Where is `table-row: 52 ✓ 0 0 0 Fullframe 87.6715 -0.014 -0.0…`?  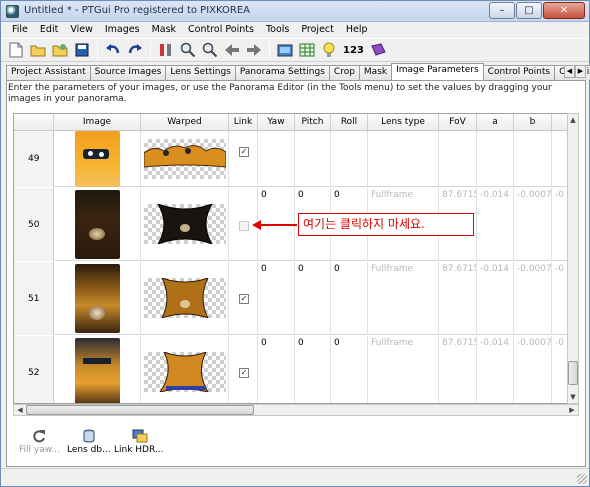
table-row: 52 ✓ 0 0 0 Fullframe 87.6715 -0.014 -0.0… is located at coordinates (293, 369).